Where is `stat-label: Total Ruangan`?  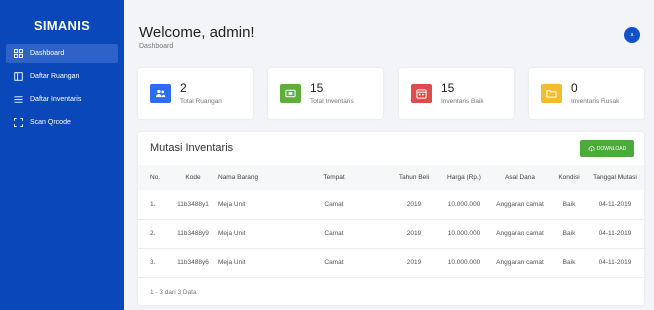
stat-label: Total Ruangan is located at coordinates (201, 101).